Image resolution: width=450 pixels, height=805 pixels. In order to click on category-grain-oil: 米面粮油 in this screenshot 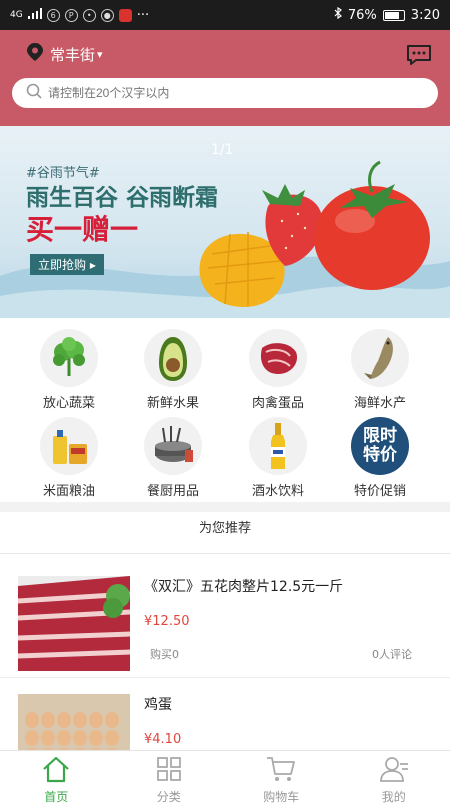, I will do `click(69, 458)`.